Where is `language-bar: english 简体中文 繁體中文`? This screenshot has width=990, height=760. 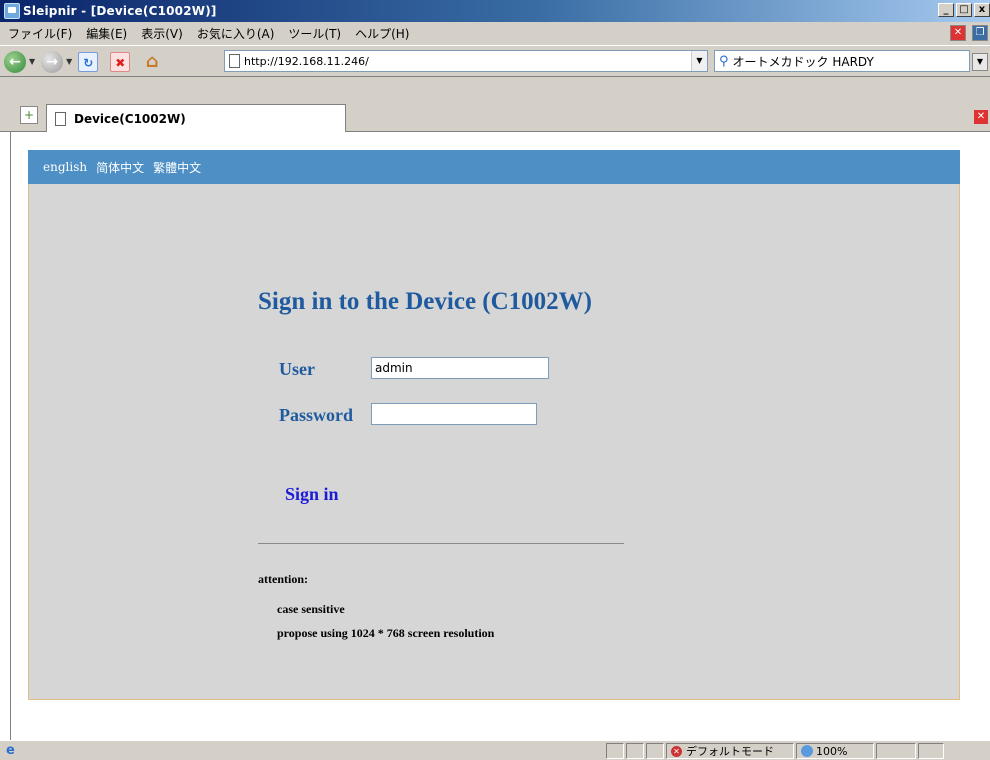
language-bar: english 简体中文 繁體中文 is located at coordinates (494, 167).